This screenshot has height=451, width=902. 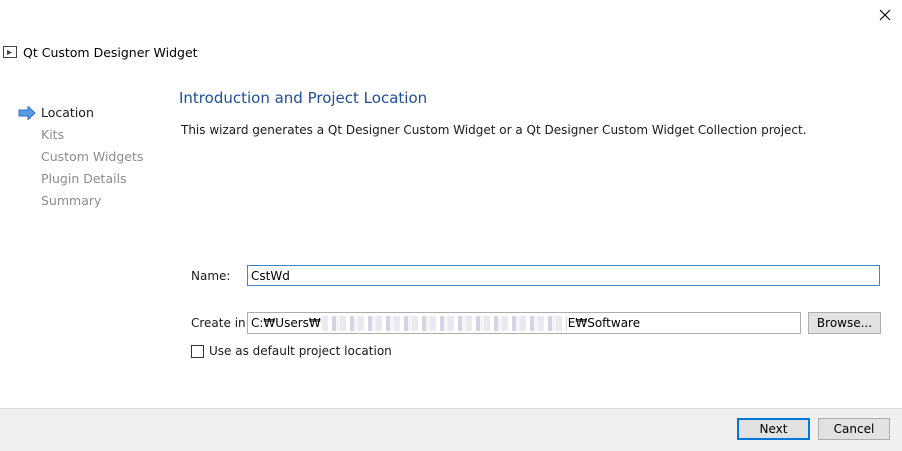 I want to click on step-plugin-details: Plugin Details, so click(x=84, y=178).